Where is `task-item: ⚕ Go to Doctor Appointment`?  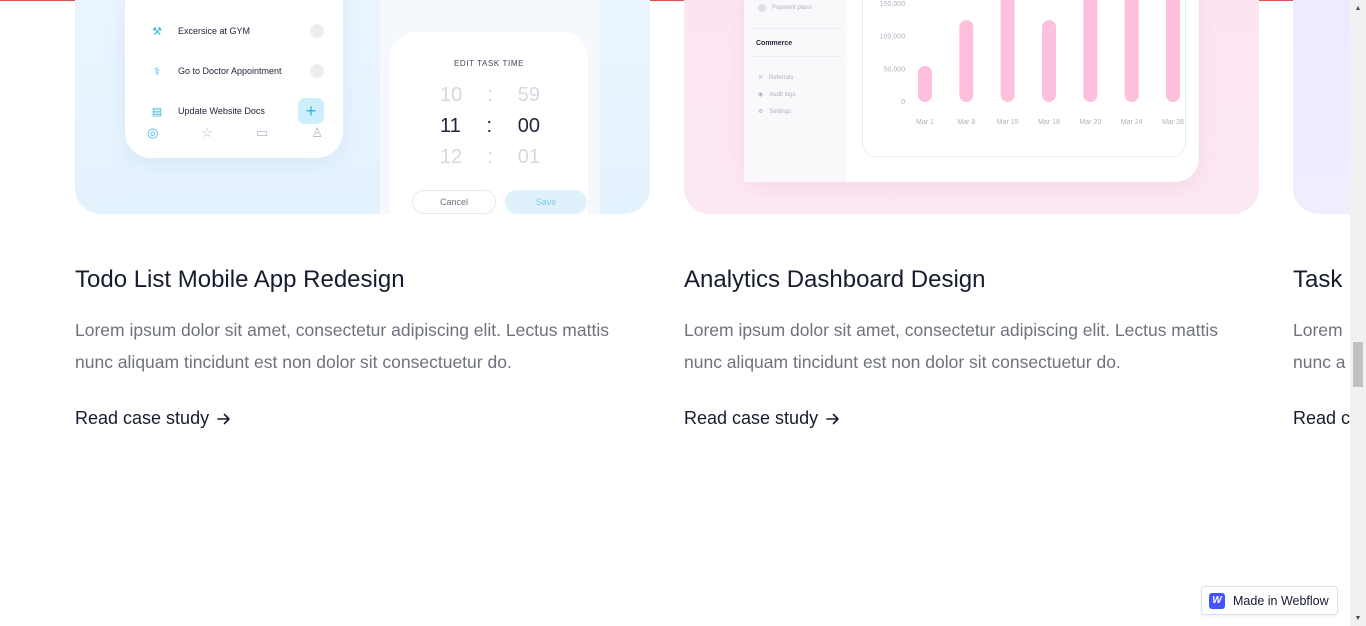 task-item: ⚕ Go to Doctor Appointment is located at coordinates (236, 71).